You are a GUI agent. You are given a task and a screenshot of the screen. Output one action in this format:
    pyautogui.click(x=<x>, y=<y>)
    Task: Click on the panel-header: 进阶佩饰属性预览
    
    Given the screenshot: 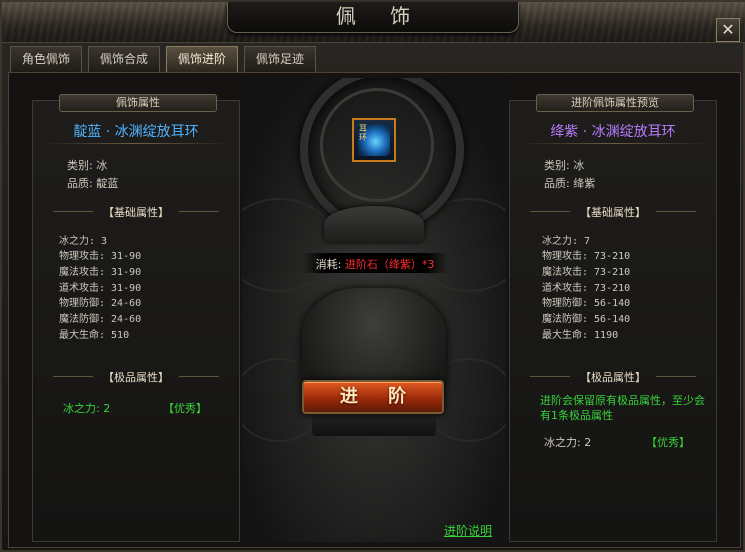 What is the action you would take?
    pyautogui.click(x=615, y=103)
    